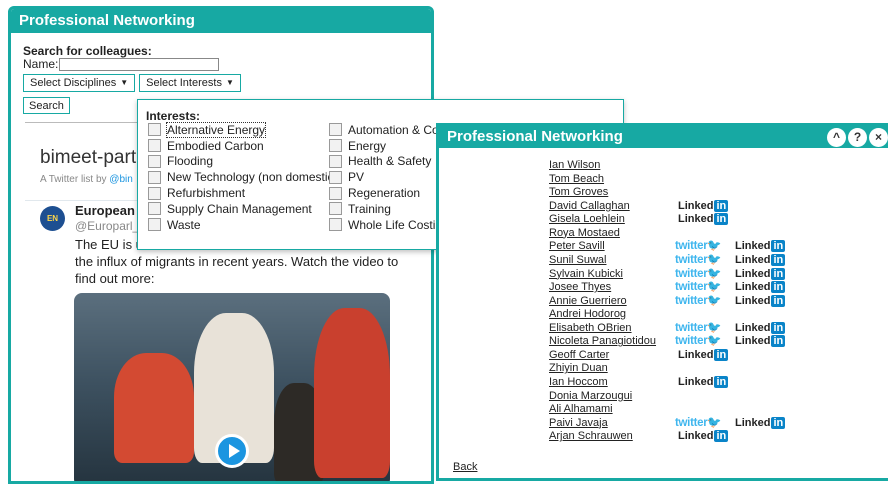  I want to click on person-name-link: Elisabeth OBrien, so click(590, 328).